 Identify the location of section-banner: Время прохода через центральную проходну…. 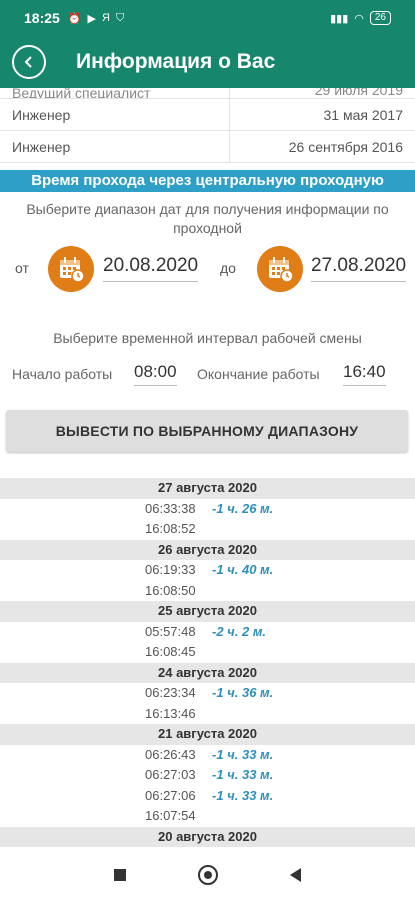
(207, 181).